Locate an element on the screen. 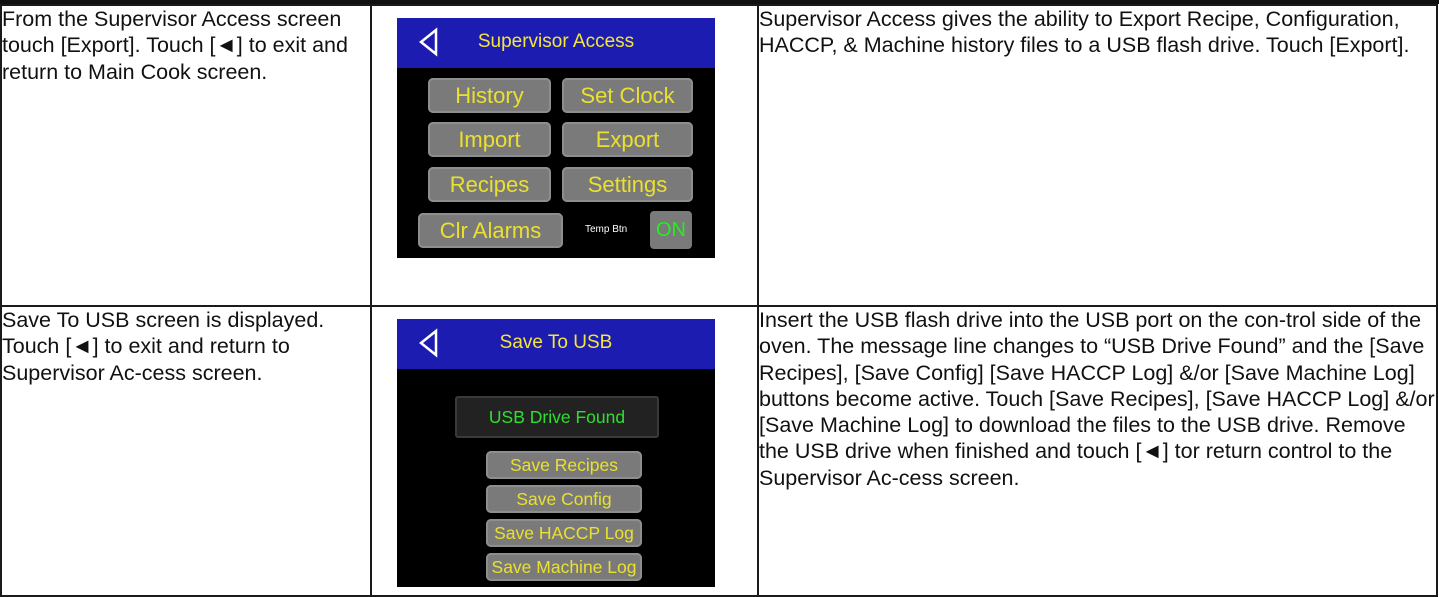  temp-button-label: Temp Btn is located at coordinates (606, 229).